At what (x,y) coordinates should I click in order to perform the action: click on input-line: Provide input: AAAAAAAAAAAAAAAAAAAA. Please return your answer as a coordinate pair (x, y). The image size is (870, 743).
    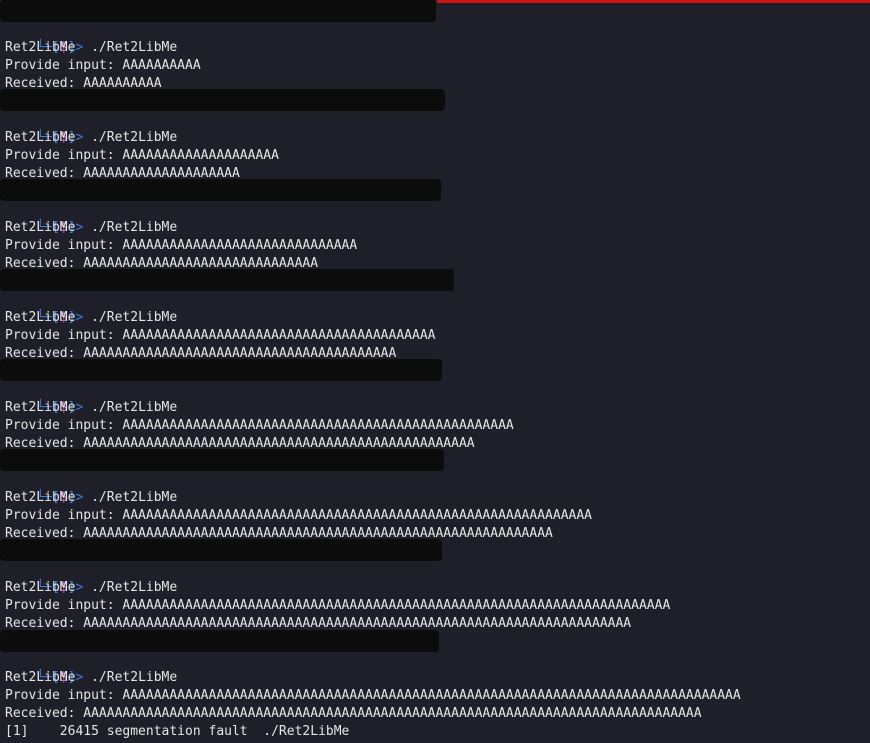
    Looking at the image, I should click on (142, 155).